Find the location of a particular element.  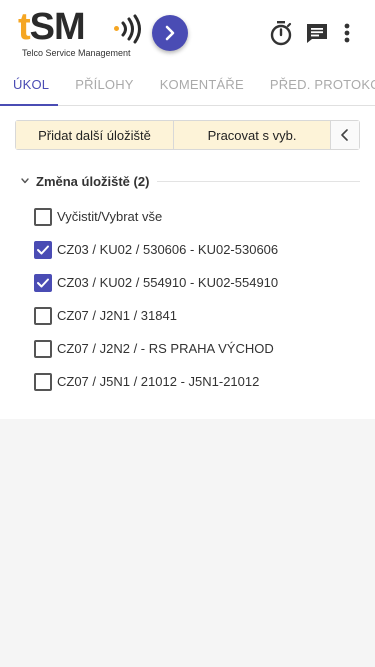

chevron-left-icon is located at coordinates (344, 135).